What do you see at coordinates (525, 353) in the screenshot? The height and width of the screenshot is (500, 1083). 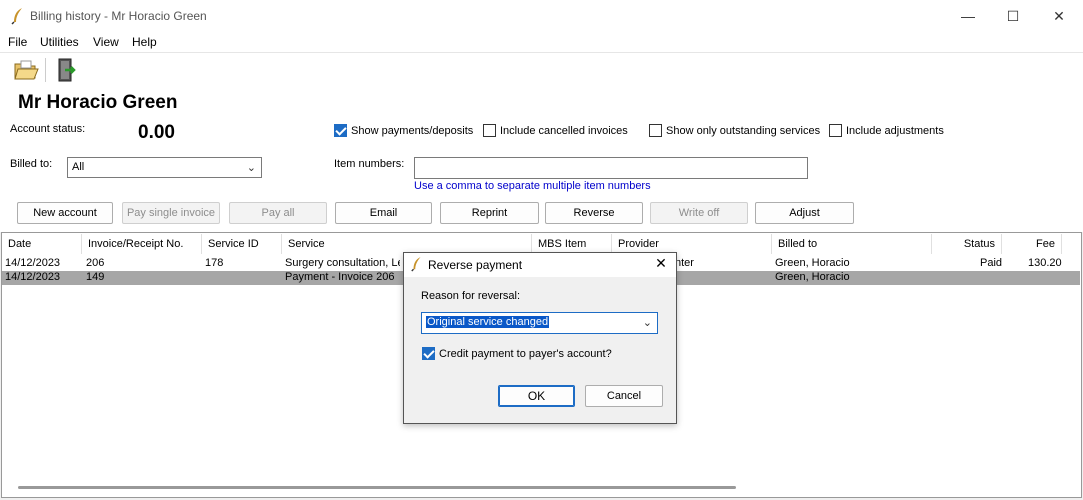 I see `credit-payer-label: Credit payment to payer's account?` at bounding box center [525, 353].